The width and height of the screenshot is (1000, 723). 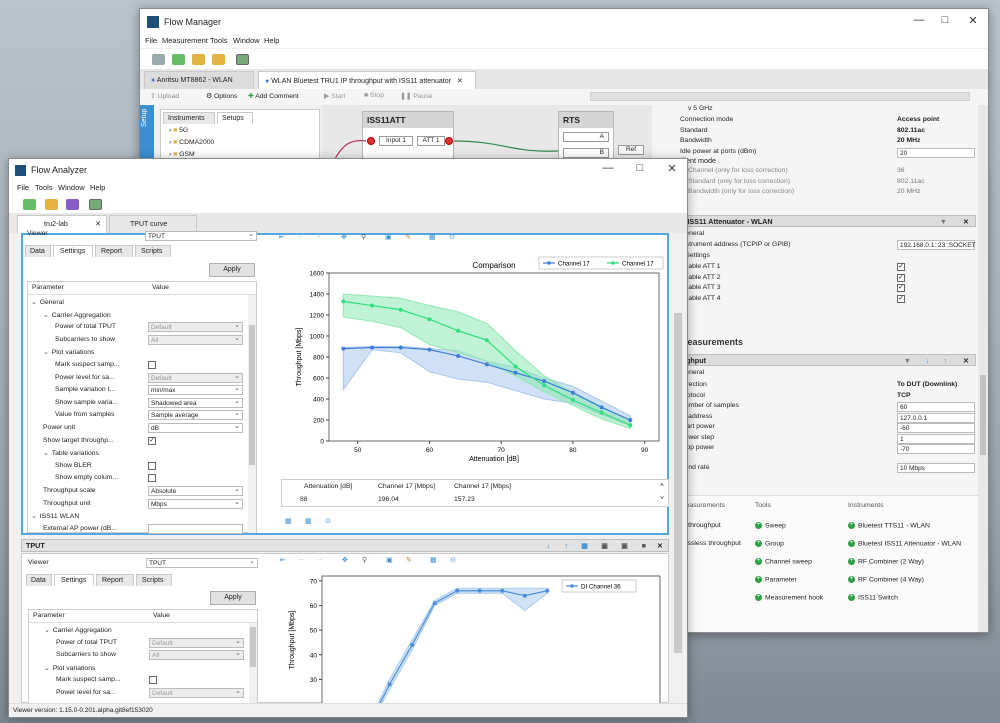 I want to click on param-value-input, so click(x=195, y=528).